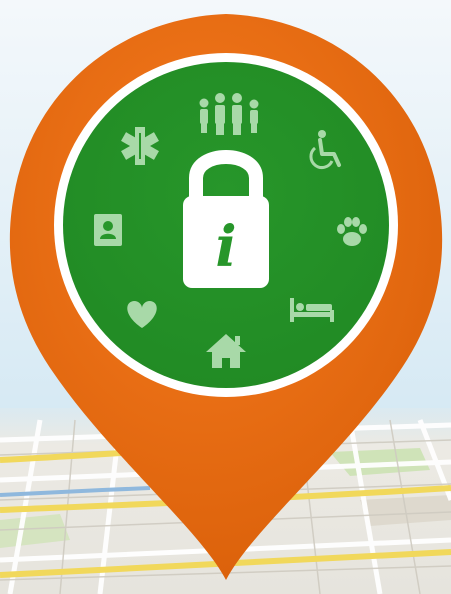 This screenshot has width=451, height=594. What do you see at coordinates (225, 247) in the screenshot?
I see `lock-info-letter: i` at bounding box center [225, 247].